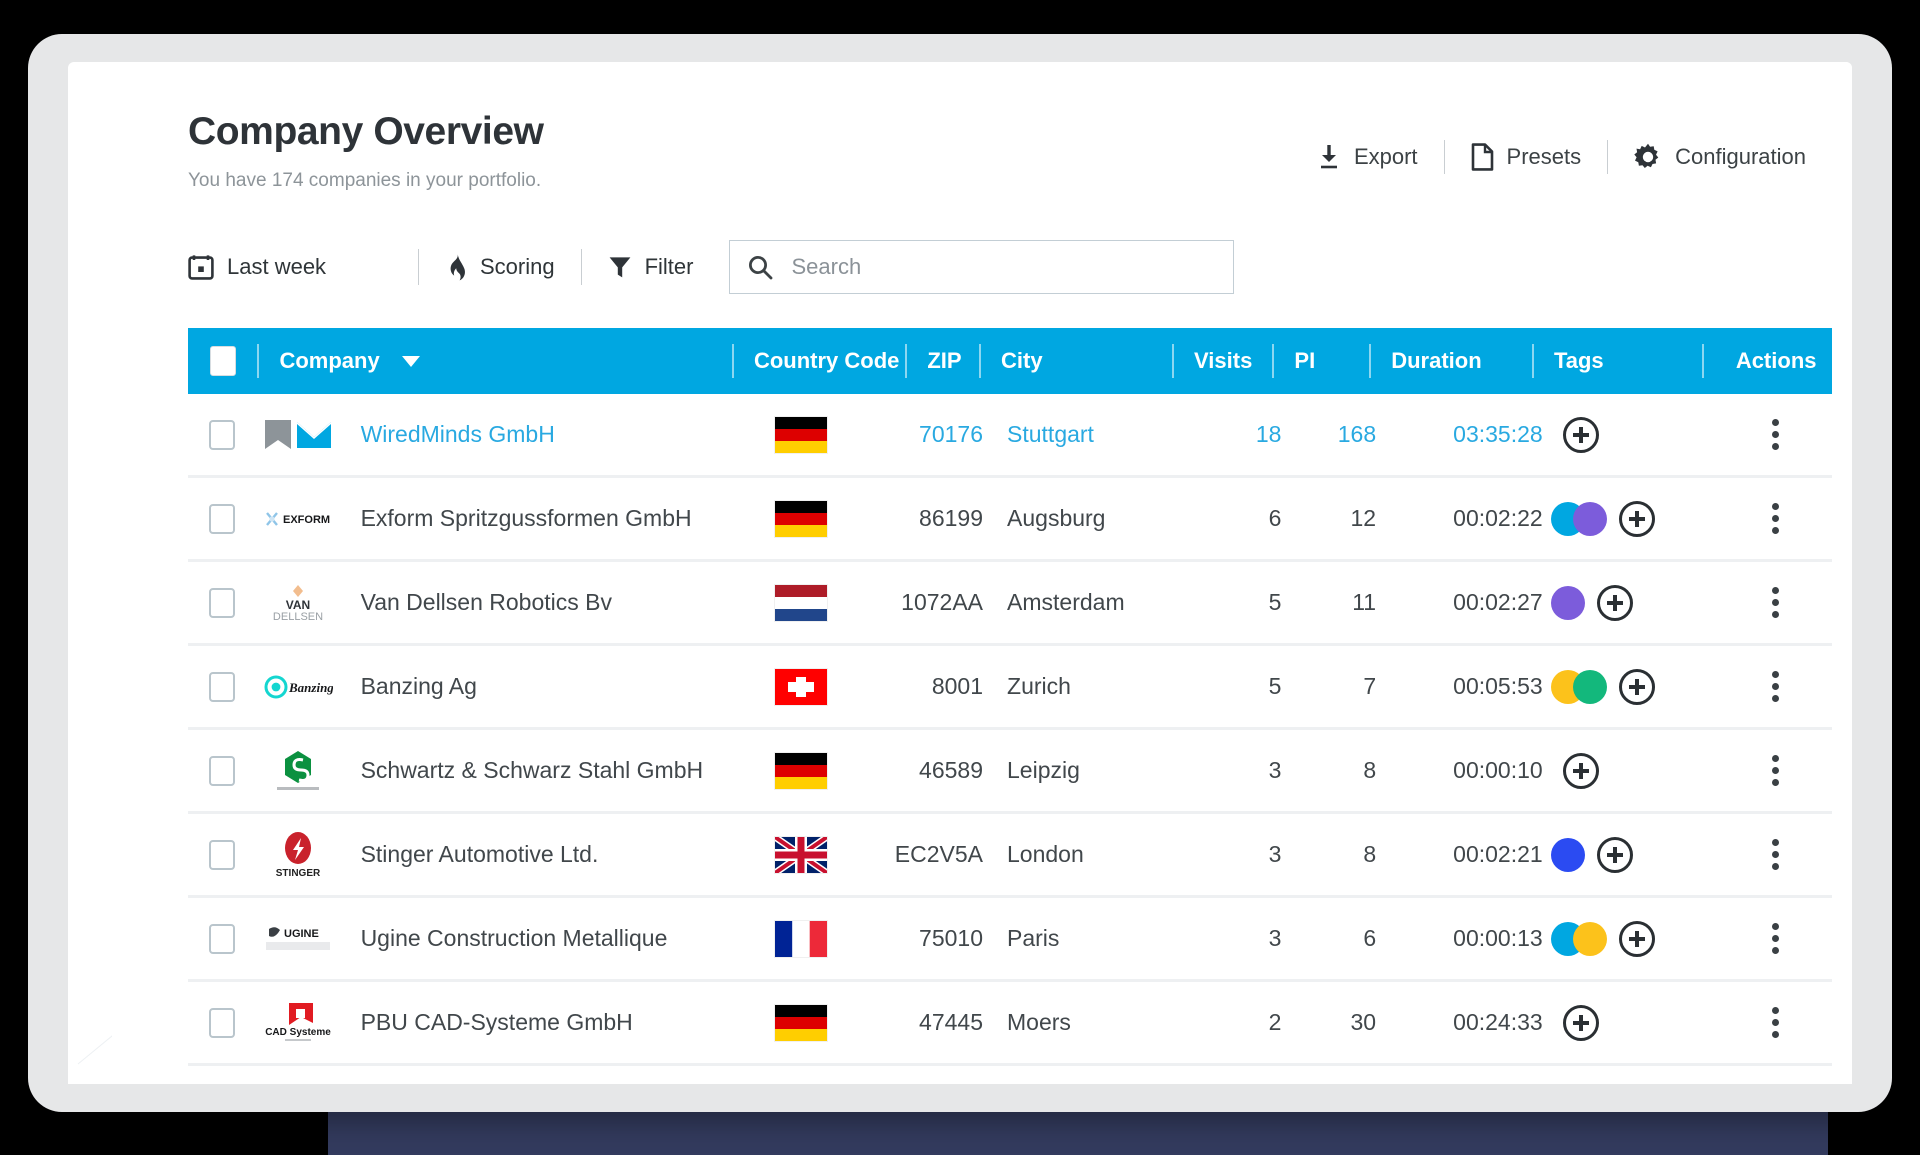  I want to click on date-range-button: Last week, so click(303, 267).